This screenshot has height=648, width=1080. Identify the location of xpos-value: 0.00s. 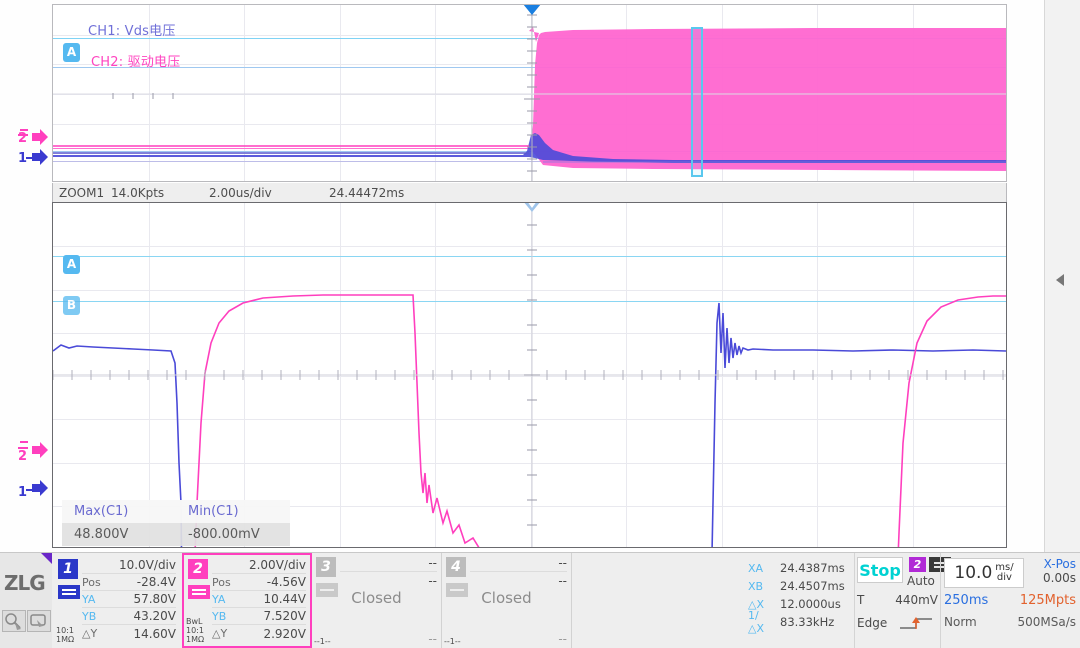
(1059, 578).